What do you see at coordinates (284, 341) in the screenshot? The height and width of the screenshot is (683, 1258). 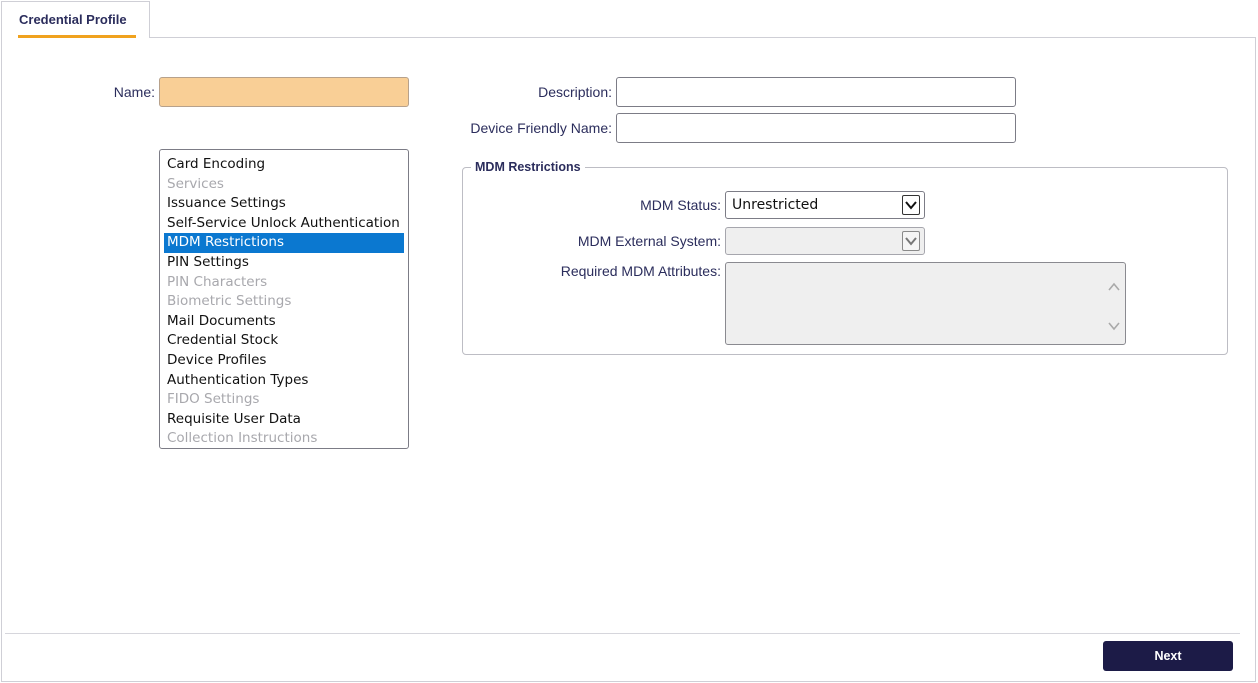 I see `list-item-credential-stock: Credential Stock` at bounding box center [284, 341].